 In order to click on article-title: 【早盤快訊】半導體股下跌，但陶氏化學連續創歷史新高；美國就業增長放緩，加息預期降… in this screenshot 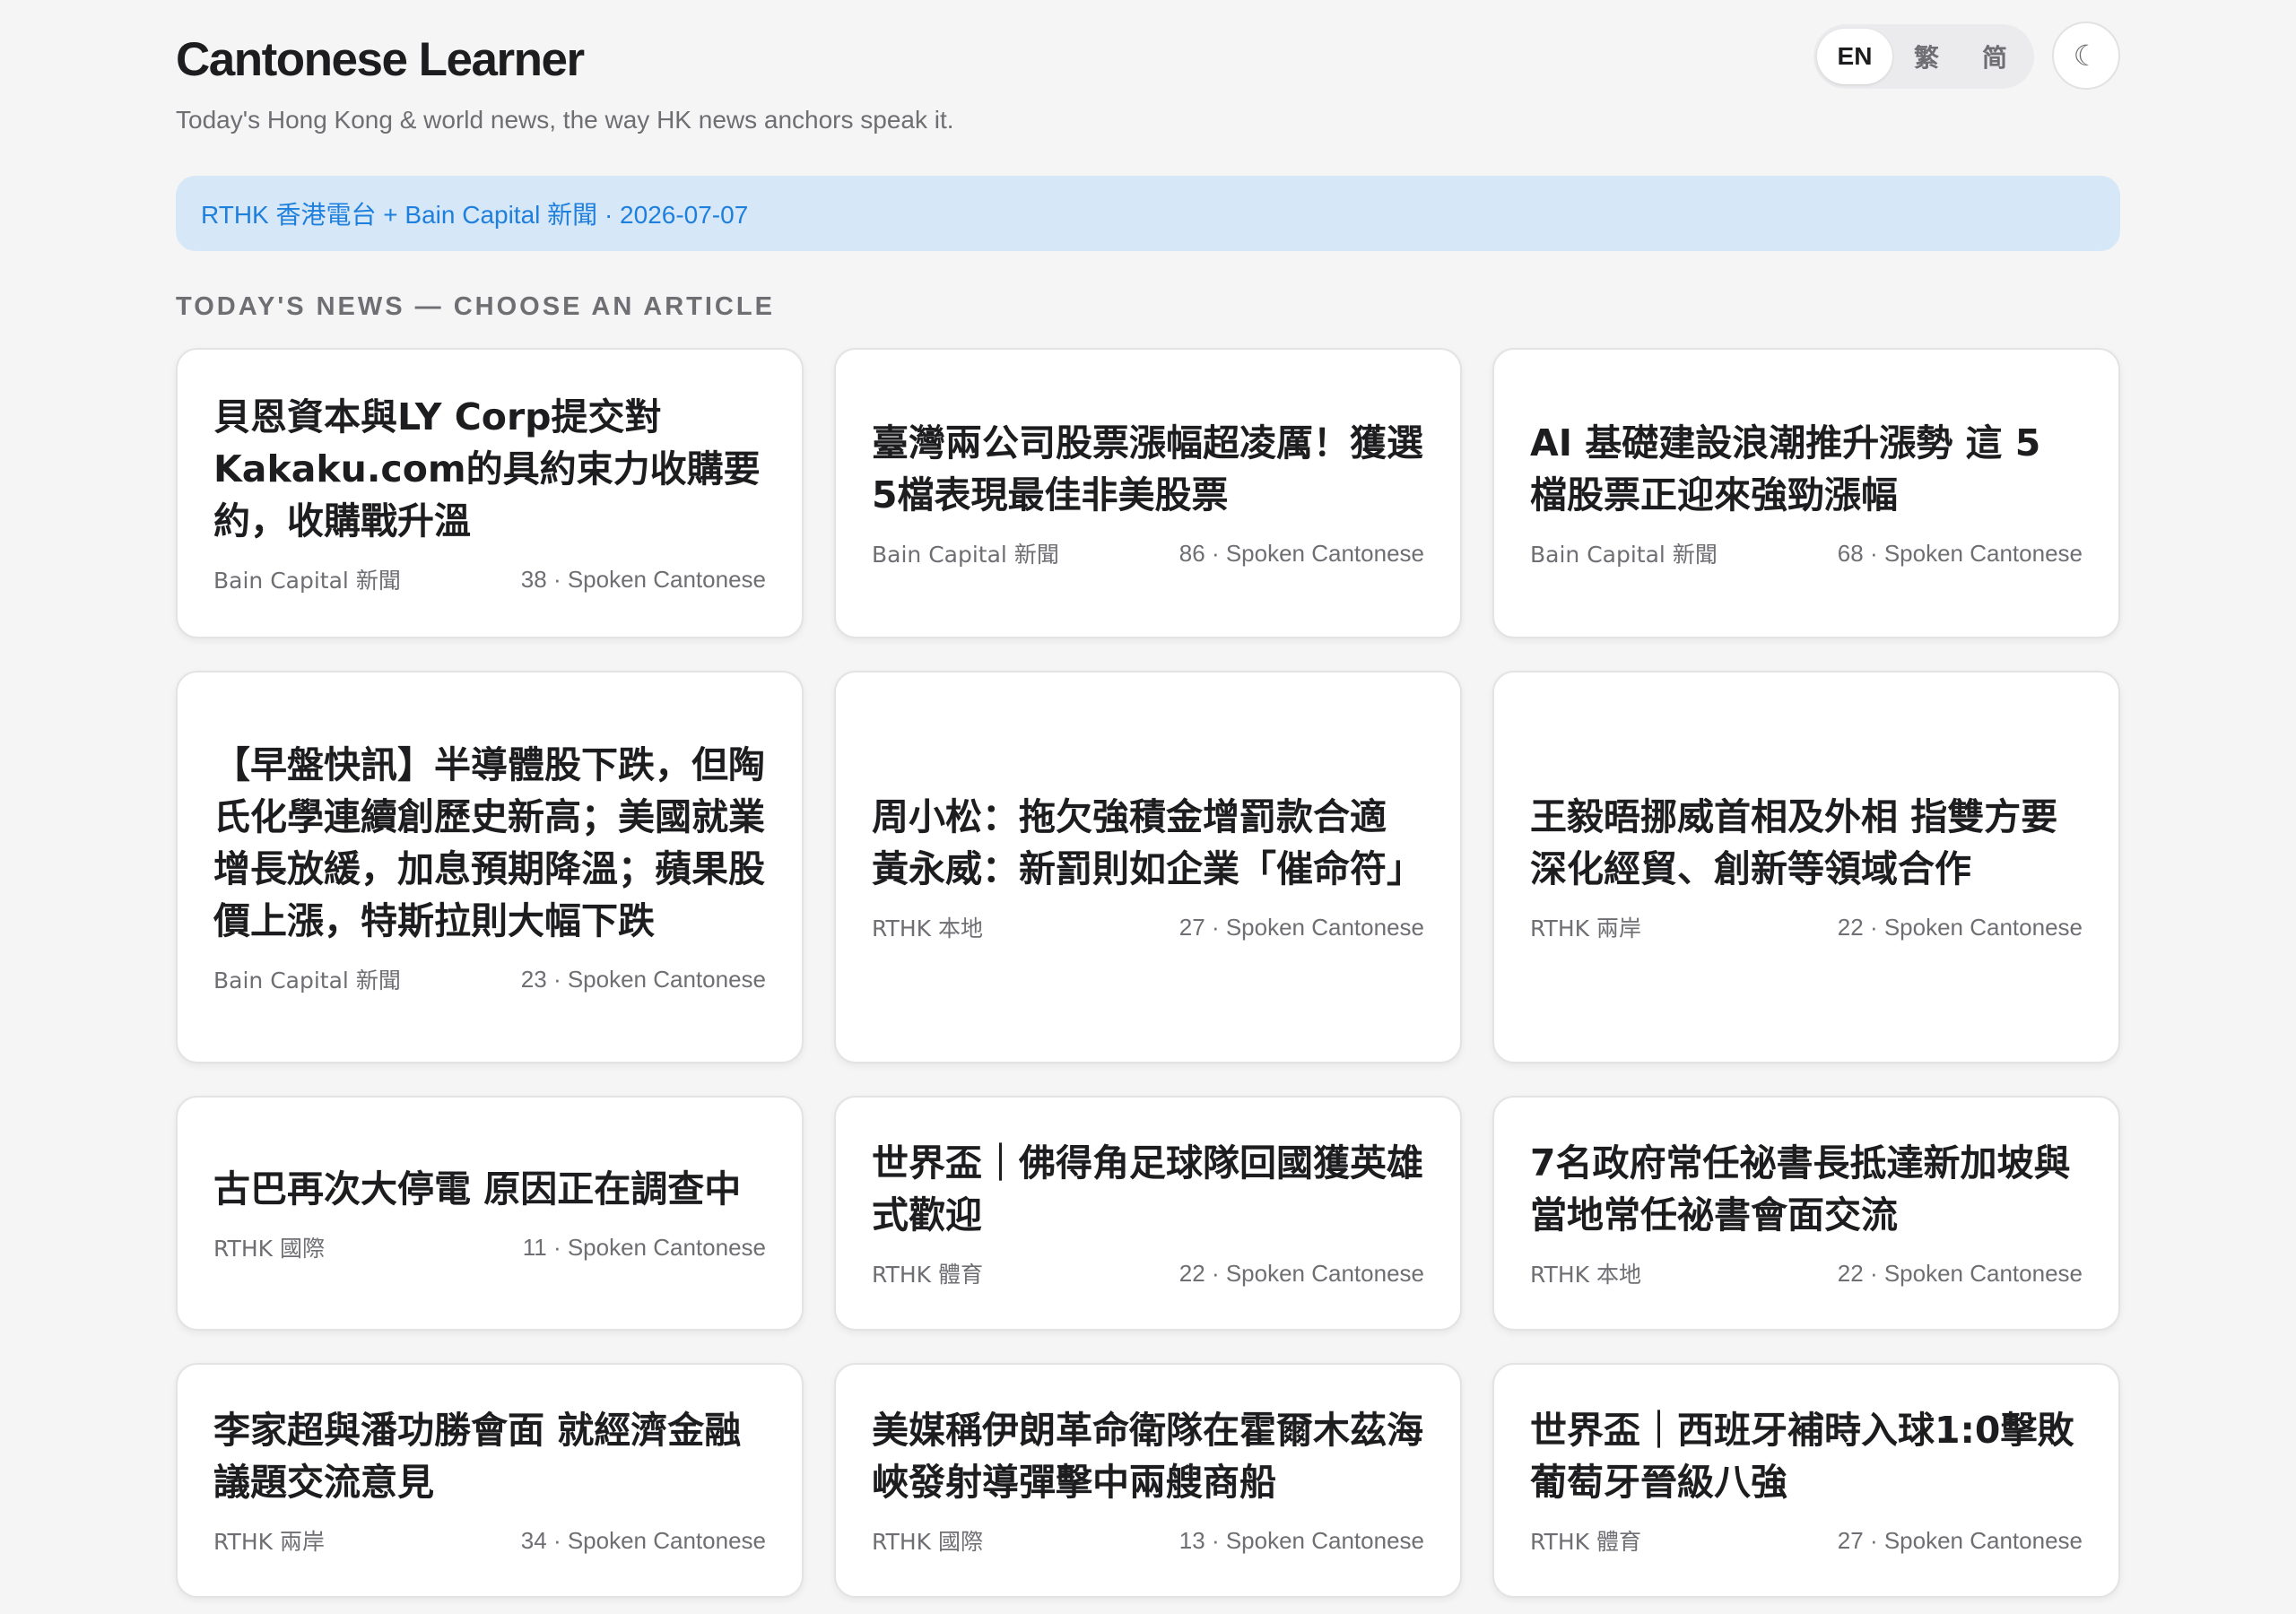, I will do `click(489, 842)`.